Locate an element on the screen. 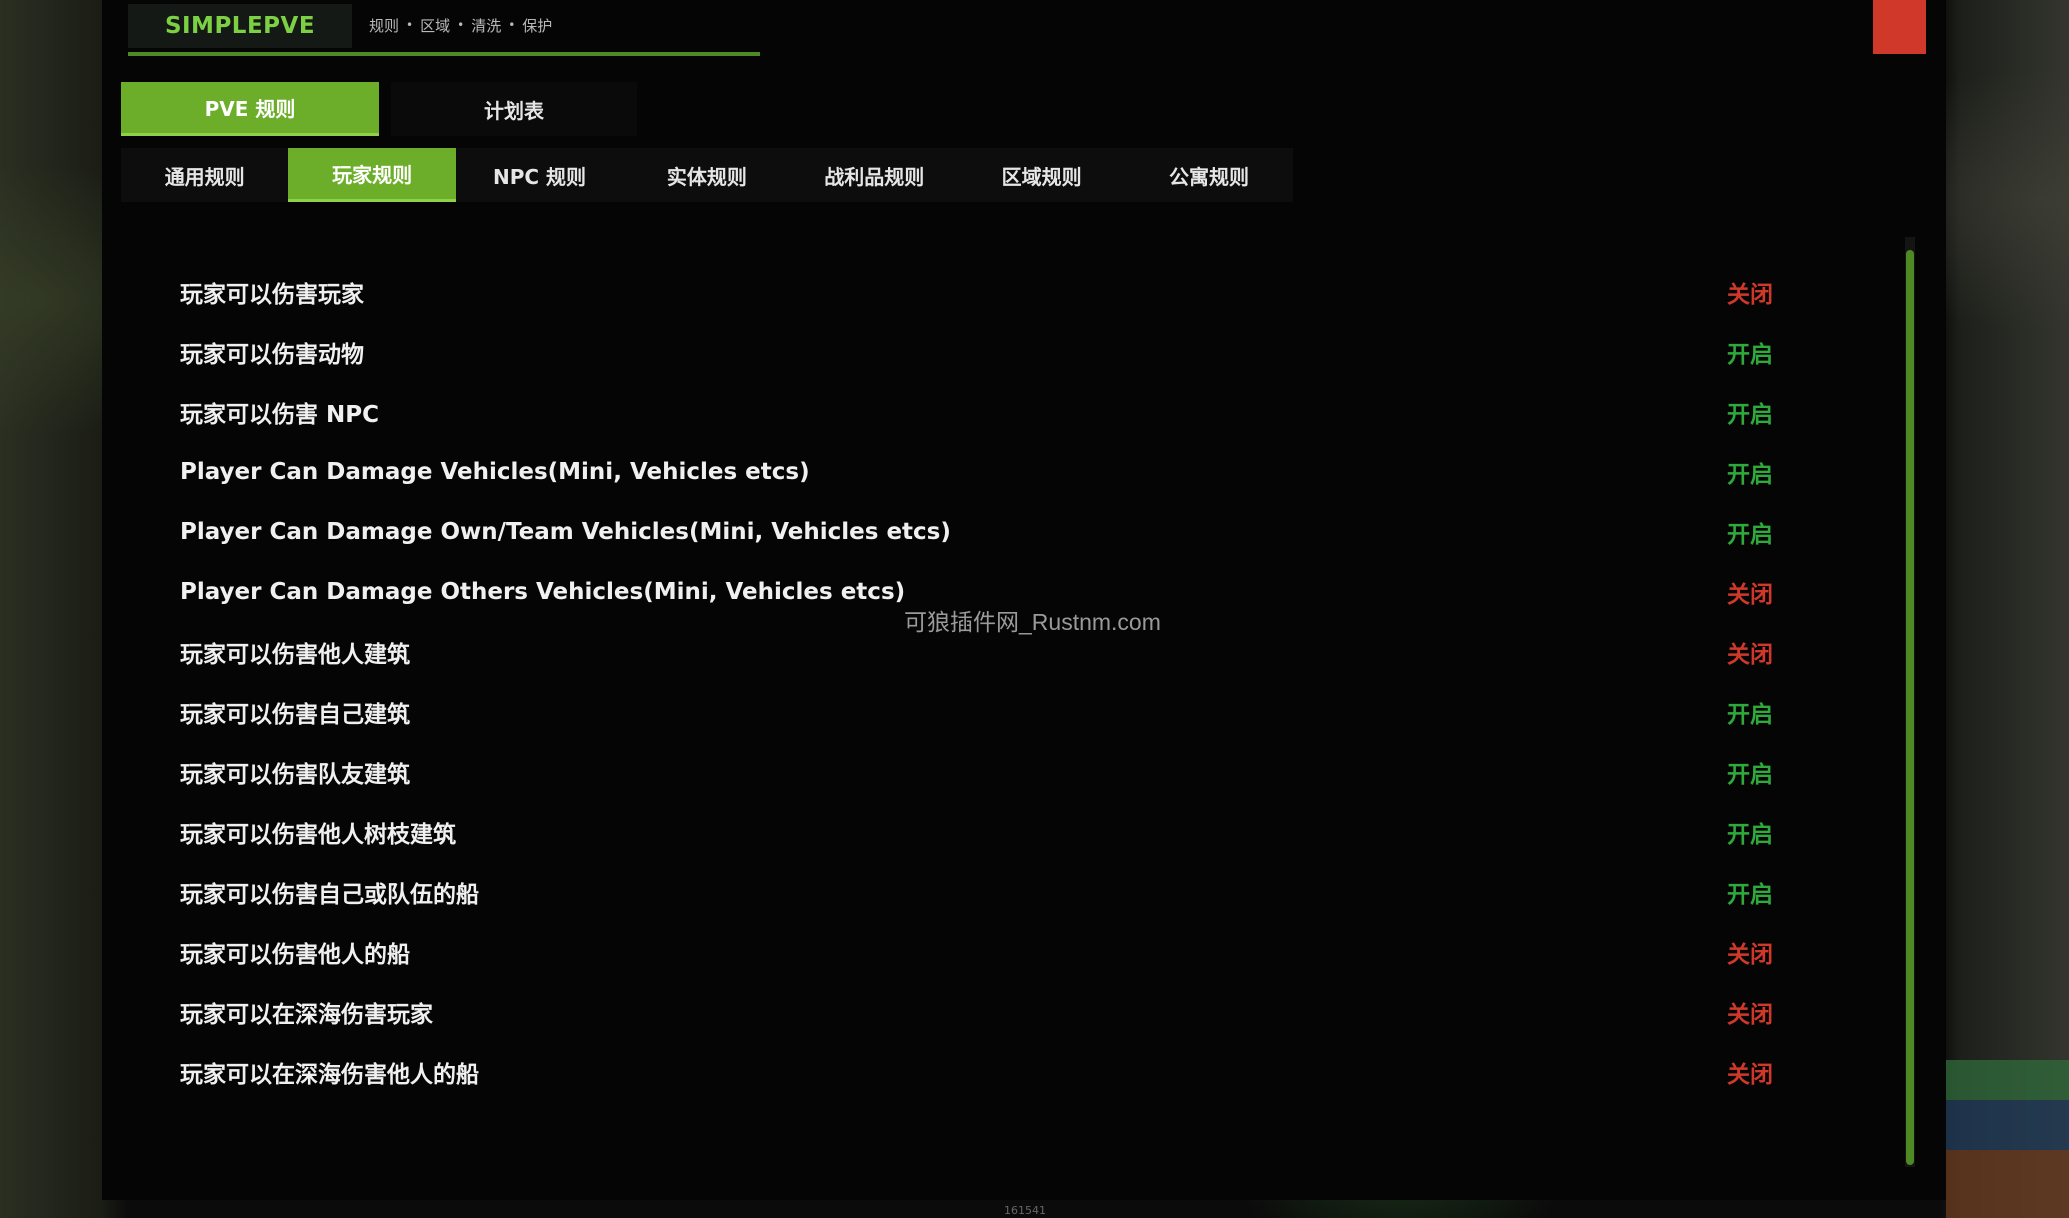 The image size is (2069, 1218). tab-schedule: 计划表 is located at coordinates (514, 109).